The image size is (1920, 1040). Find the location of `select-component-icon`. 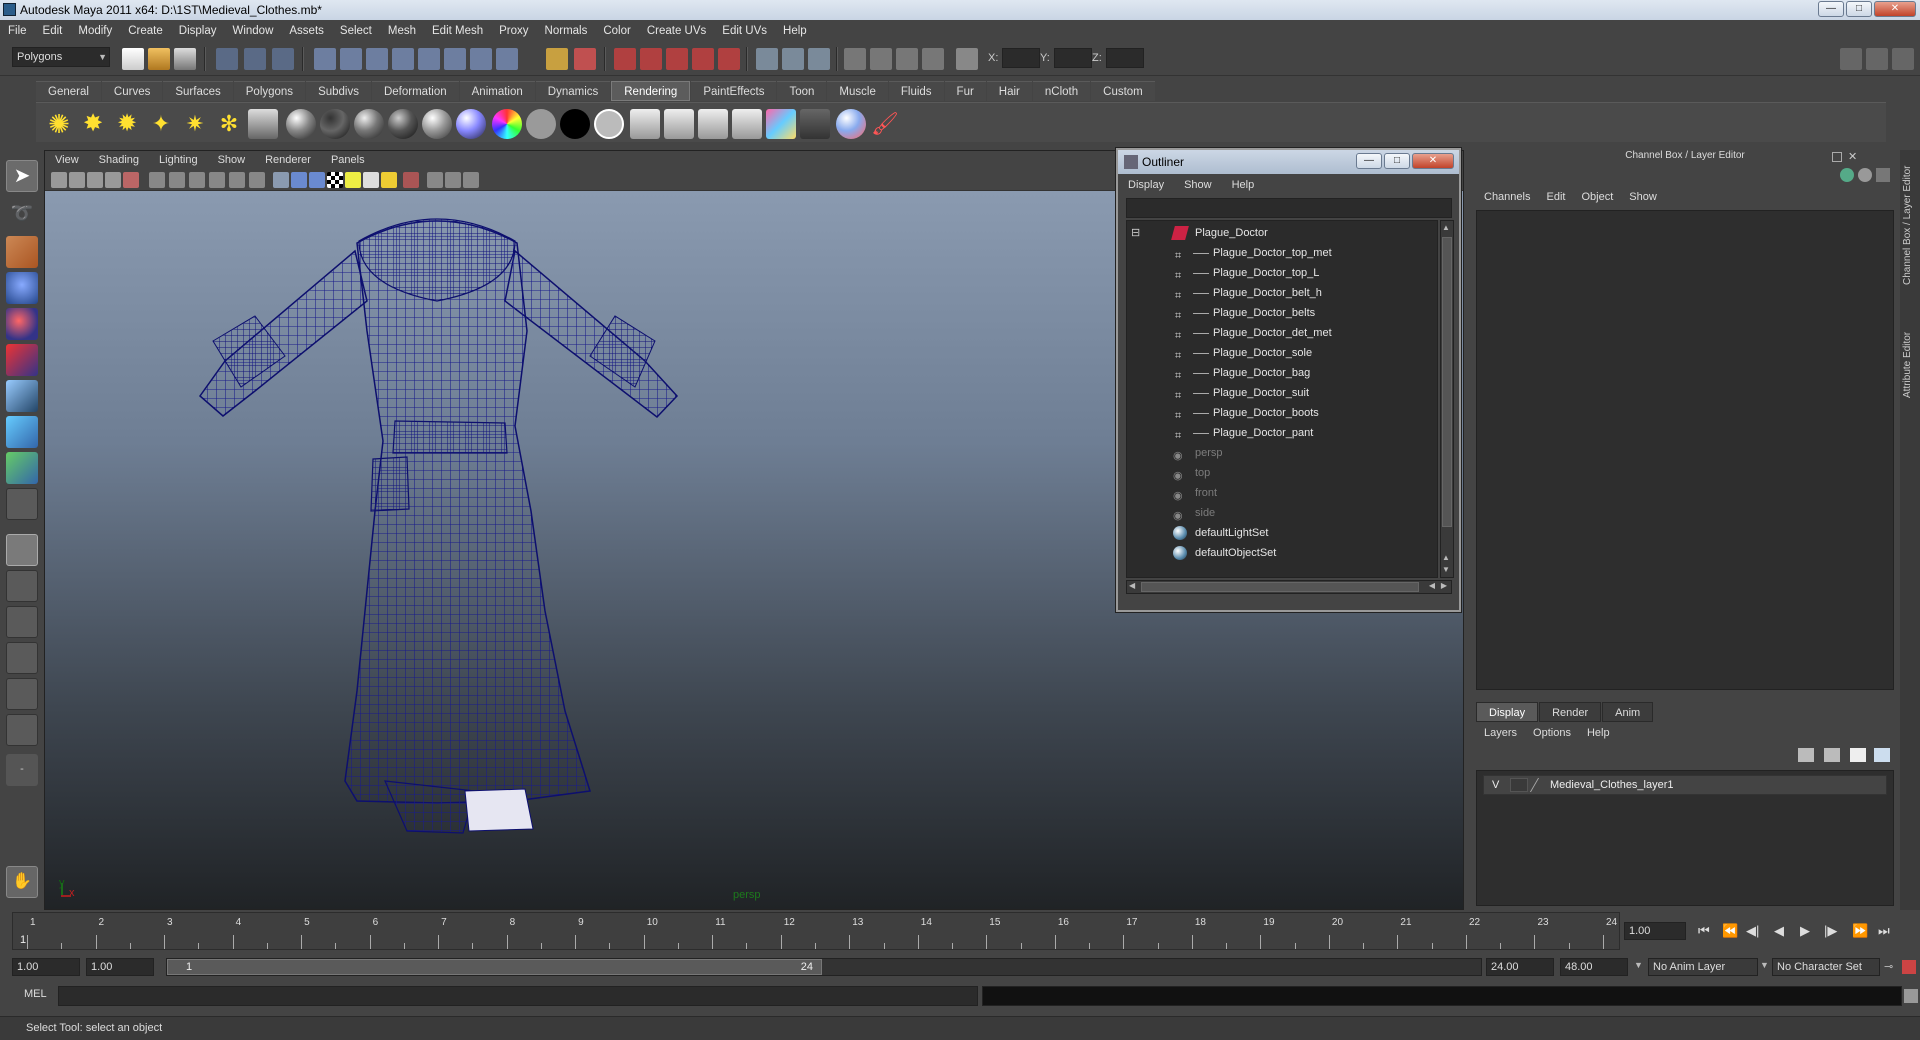

select-component-icon is located at coordinates (283, 59).